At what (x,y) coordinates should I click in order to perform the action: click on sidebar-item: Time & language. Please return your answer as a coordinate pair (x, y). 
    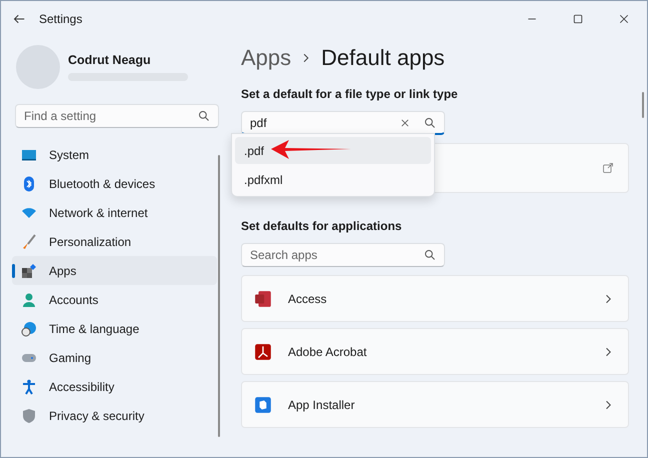
    Looking at the image, I should click on (114, 328).